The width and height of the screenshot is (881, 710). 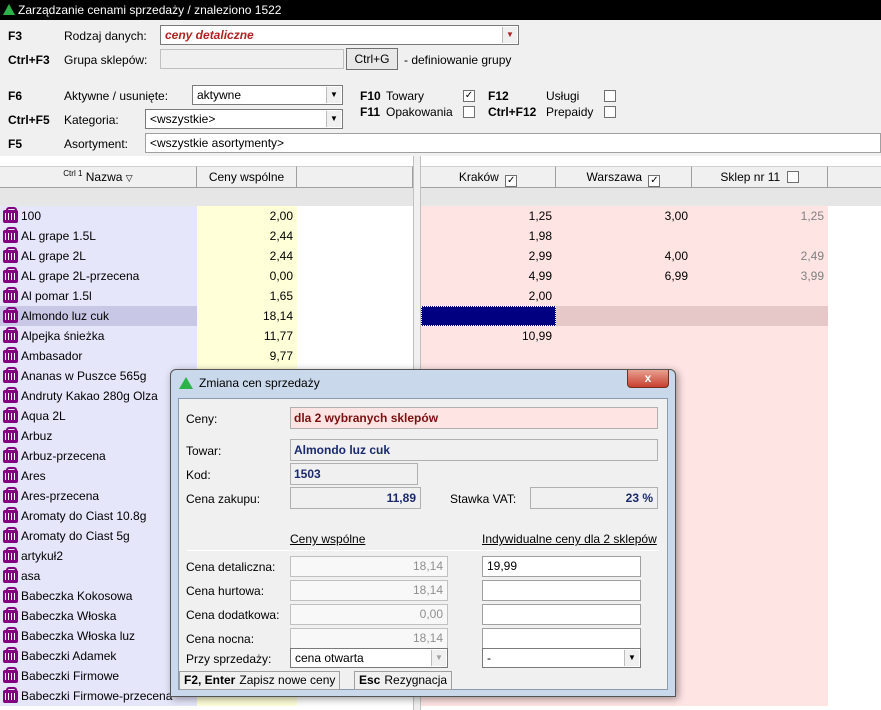 I want to click on type-goods-checkbox: ✓, so click(x=469, y=96).